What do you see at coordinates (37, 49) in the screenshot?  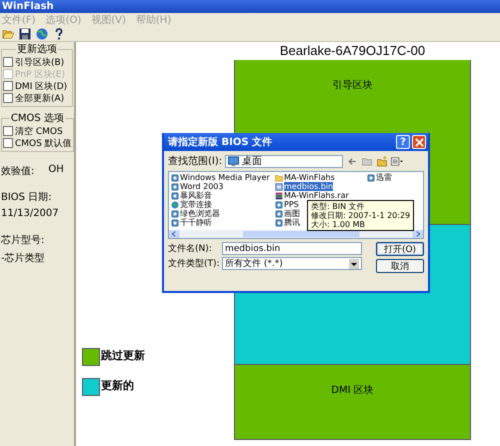 I see `group-title: 更新选项` at bounding box center [37, 49].